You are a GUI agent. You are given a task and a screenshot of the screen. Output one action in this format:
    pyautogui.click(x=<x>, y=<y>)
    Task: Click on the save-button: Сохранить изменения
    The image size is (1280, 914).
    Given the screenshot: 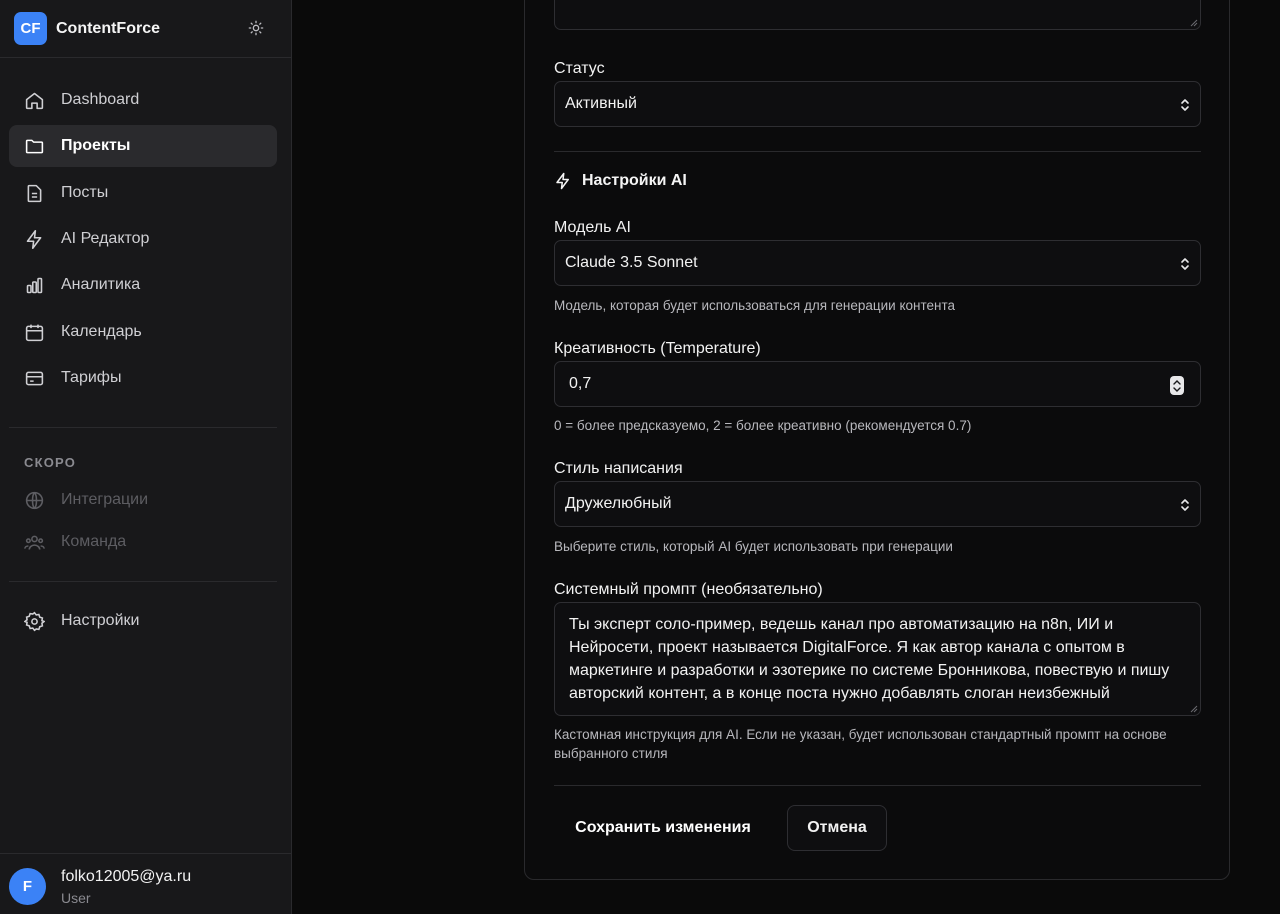 What is the action you would take?
    pyautogui.click(x=663, y=828)
    